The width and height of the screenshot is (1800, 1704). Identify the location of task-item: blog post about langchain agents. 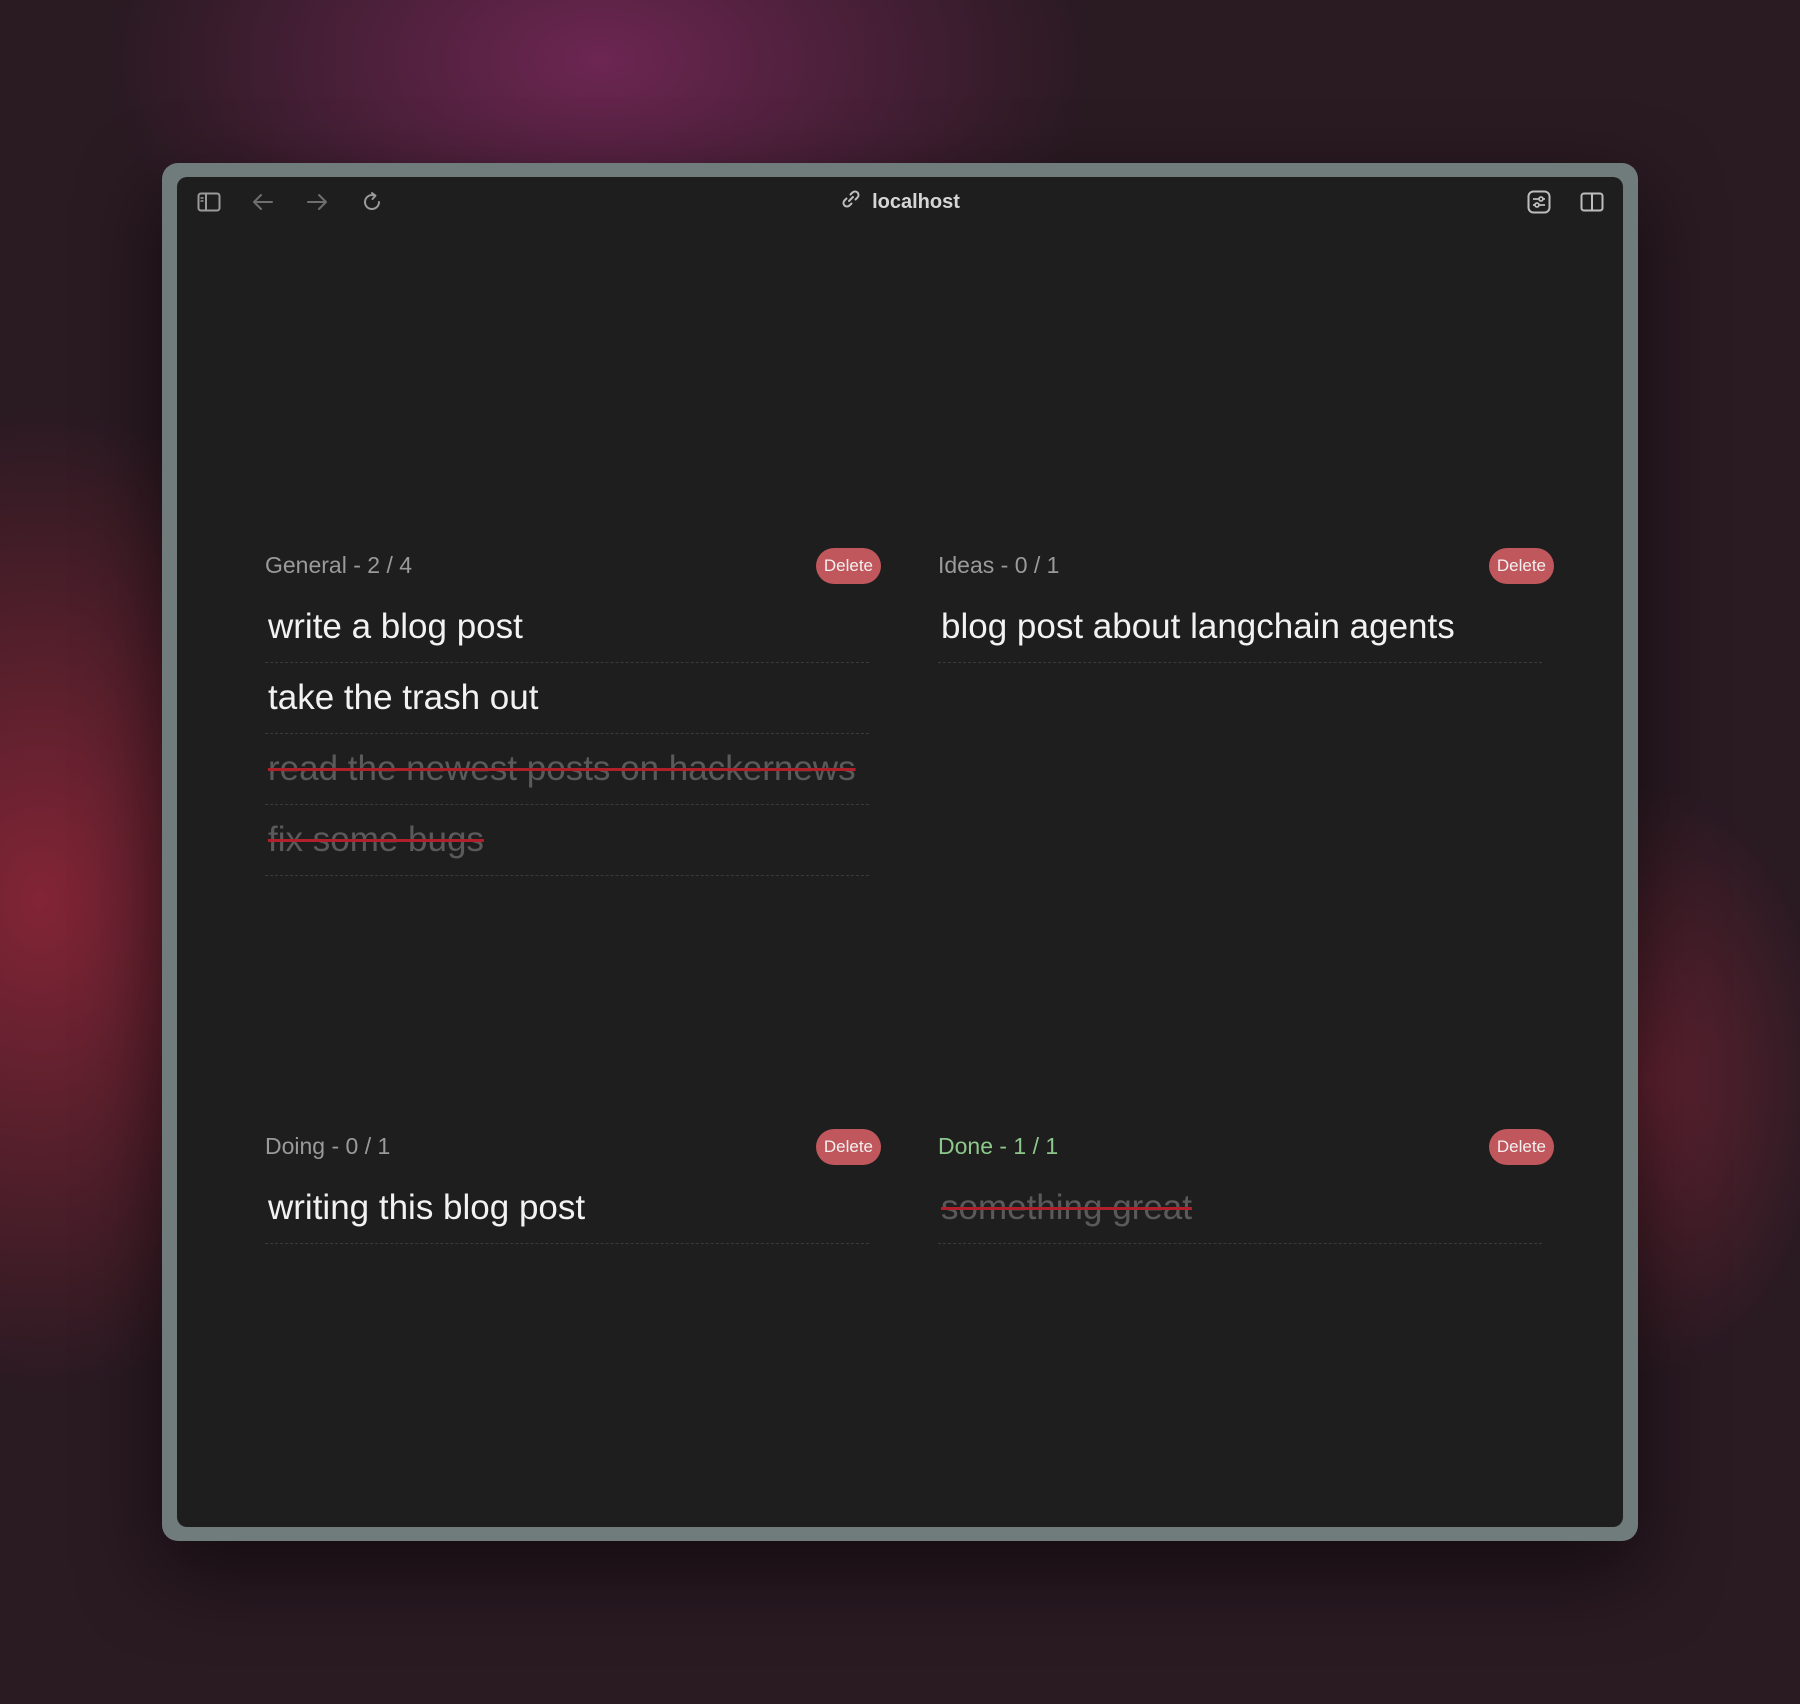
(1240, 627).